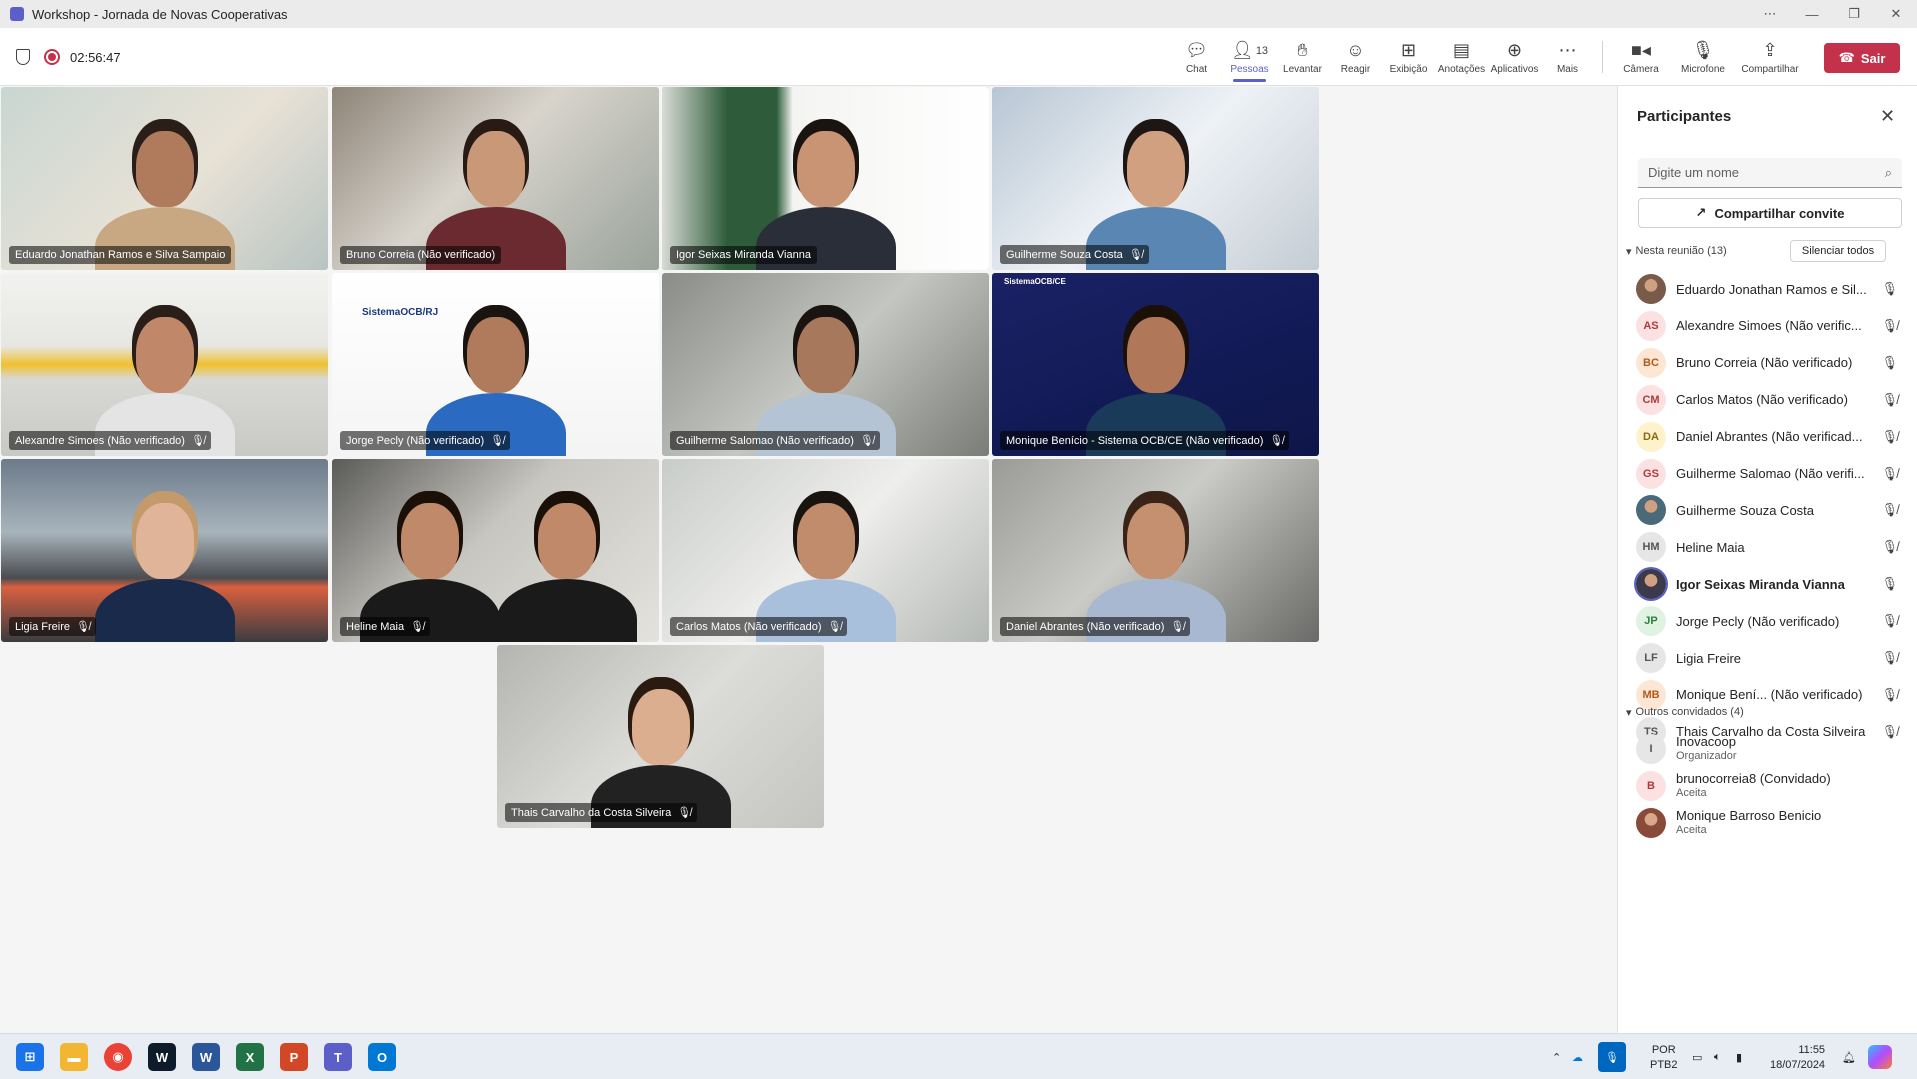 Image resolution: width=1917 pixels, height=1079 pixels. What do you see at coordinates (30, 1057) in the screenshot?
I see `start-icon: ⊞` at bounding box center [30, 1057].